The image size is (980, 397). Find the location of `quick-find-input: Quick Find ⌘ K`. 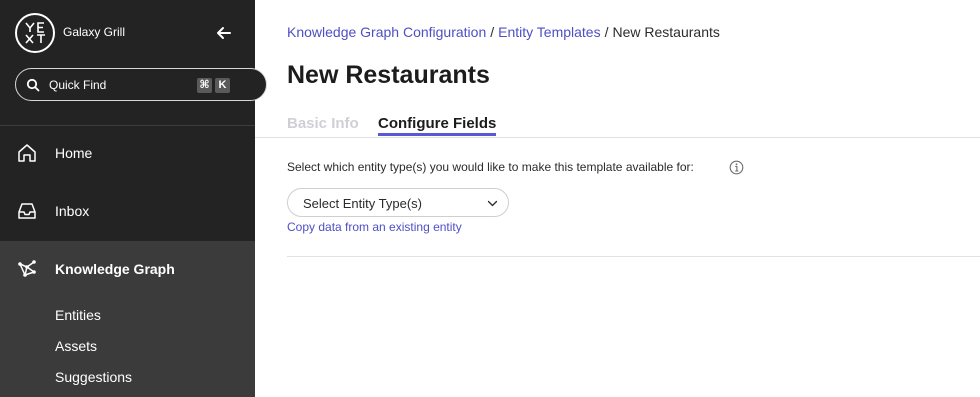

quick-find-input: Quick Find ⌘ K is located at coordinates (141, 84).